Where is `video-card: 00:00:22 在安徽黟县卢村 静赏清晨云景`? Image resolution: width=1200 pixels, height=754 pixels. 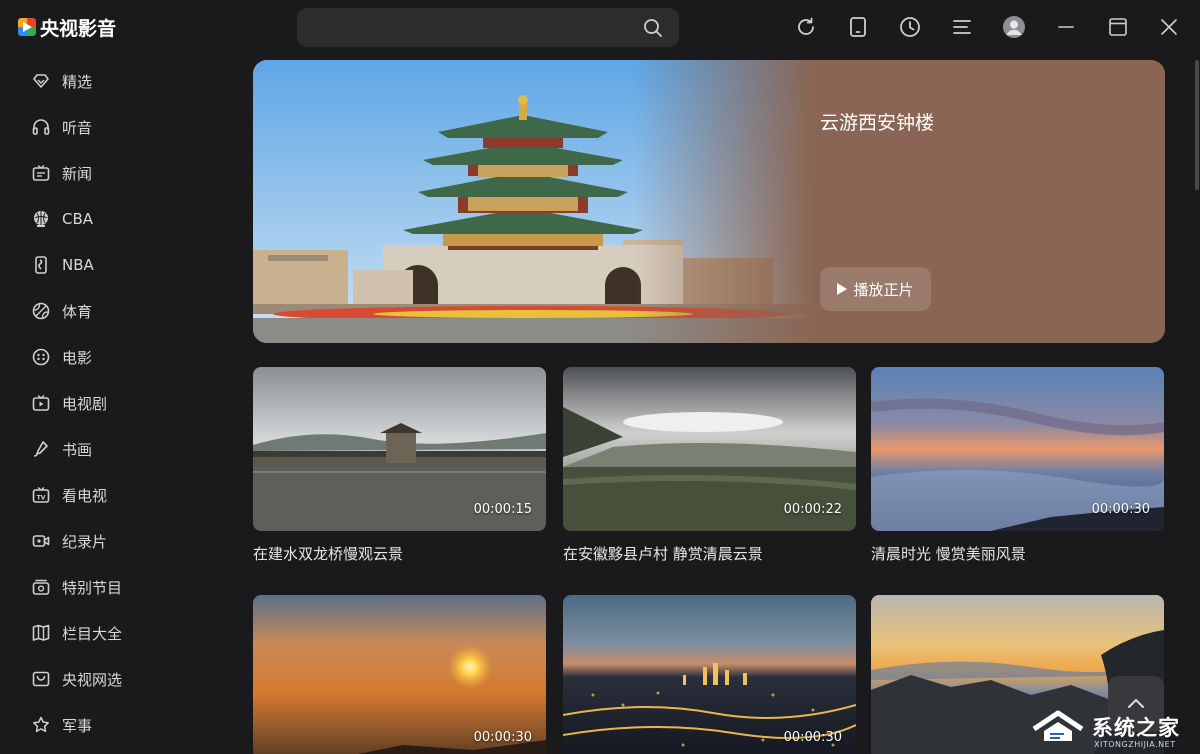
video-card: 00:00:22 在安徽黟县卢村 静赏清晨云景 is located at coordinates (709, 465).